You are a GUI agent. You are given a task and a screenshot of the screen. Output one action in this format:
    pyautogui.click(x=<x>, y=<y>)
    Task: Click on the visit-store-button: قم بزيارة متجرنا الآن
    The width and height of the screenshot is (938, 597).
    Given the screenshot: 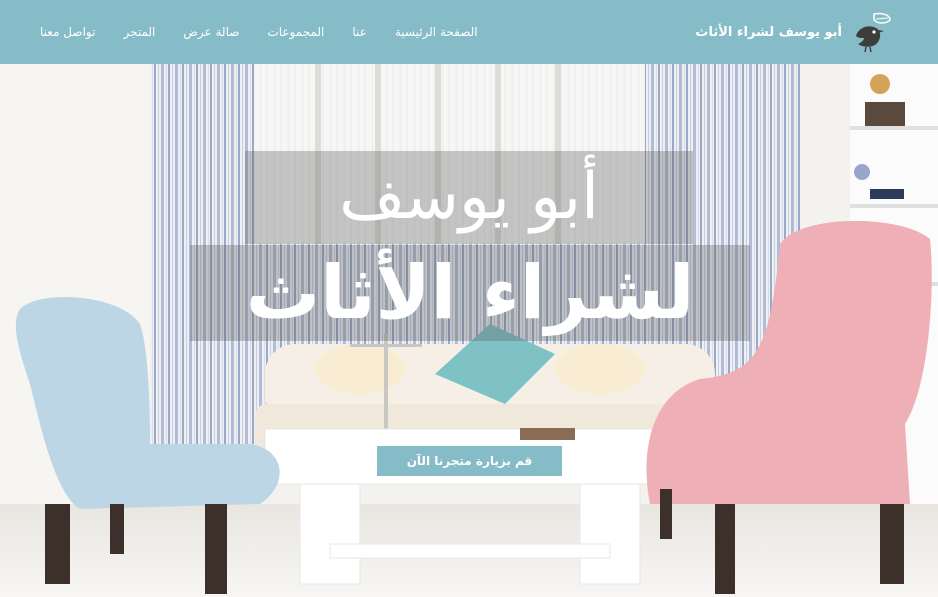 What is the action you would take?
    pyautogui.click(x=469, y=461)
    